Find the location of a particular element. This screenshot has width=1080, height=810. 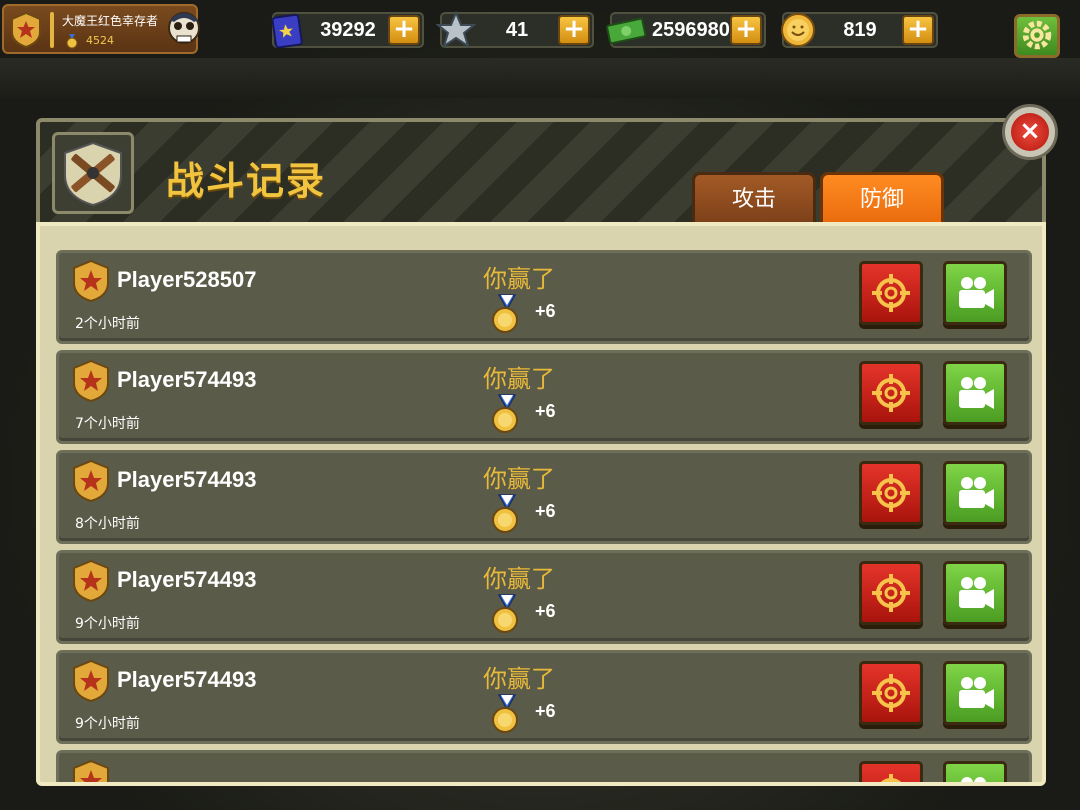

star-icon is located at coordinates (456, 29).